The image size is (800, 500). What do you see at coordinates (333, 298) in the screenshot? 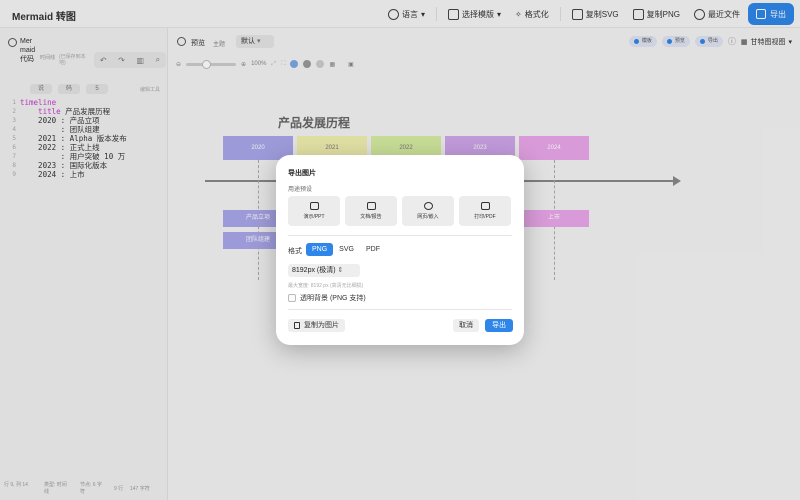
I see `transparent-label: 透明背景 (PNG 支持)` at bounding box center [333, 298].